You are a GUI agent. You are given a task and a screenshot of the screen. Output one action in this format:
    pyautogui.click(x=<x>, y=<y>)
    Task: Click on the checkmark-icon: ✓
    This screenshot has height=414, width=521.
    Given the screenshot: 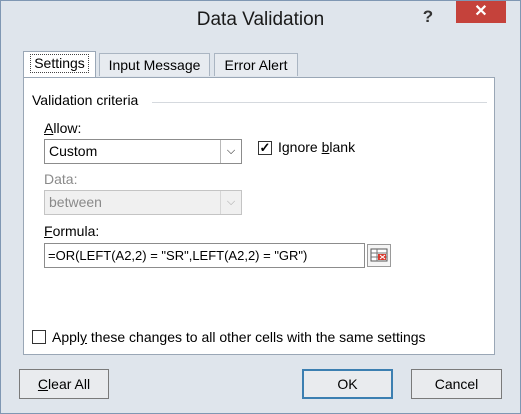 What is the action you would take?
    pyautogui.click(x=265, y=147)
    